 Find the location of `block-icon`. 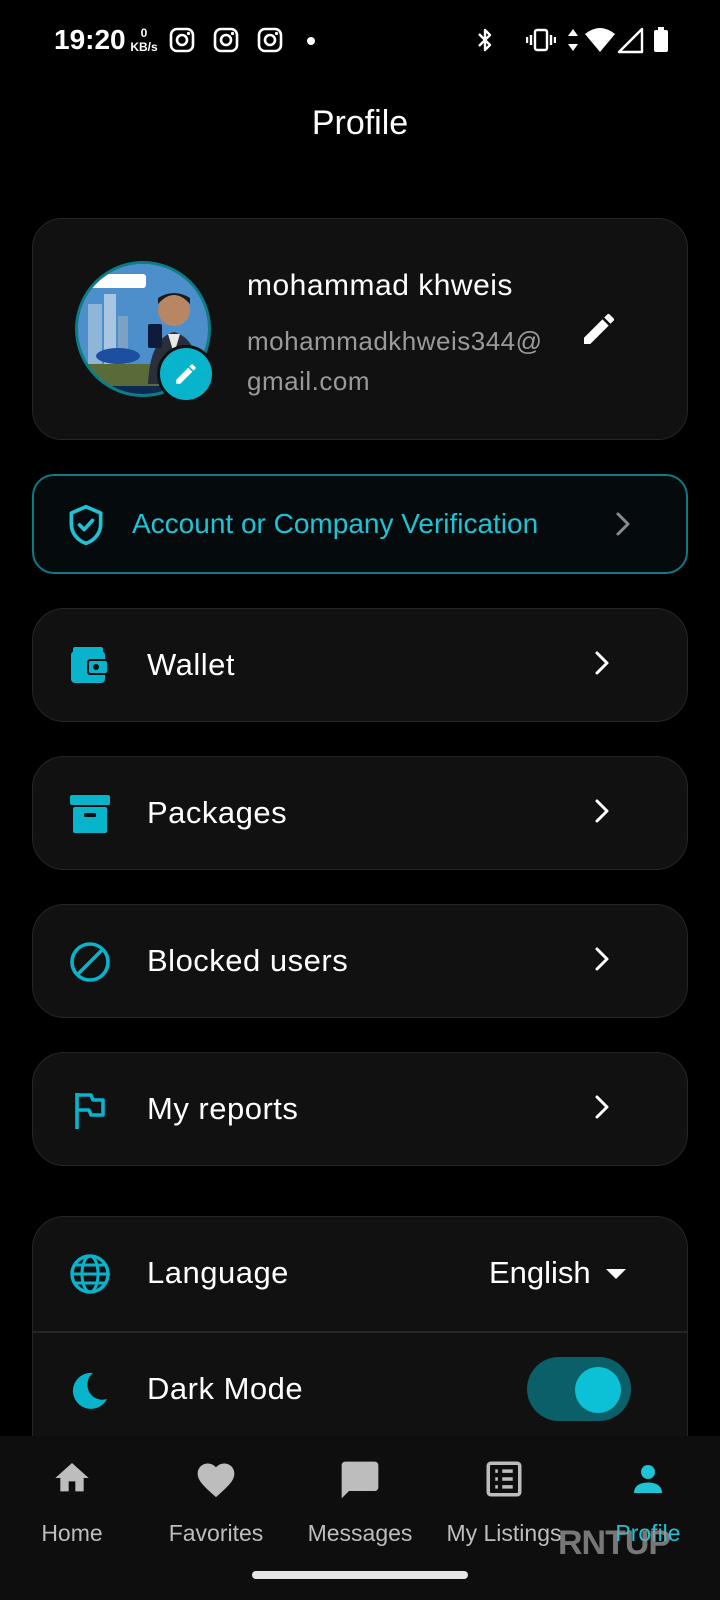

block-icon is located at coordinates (90, 962).